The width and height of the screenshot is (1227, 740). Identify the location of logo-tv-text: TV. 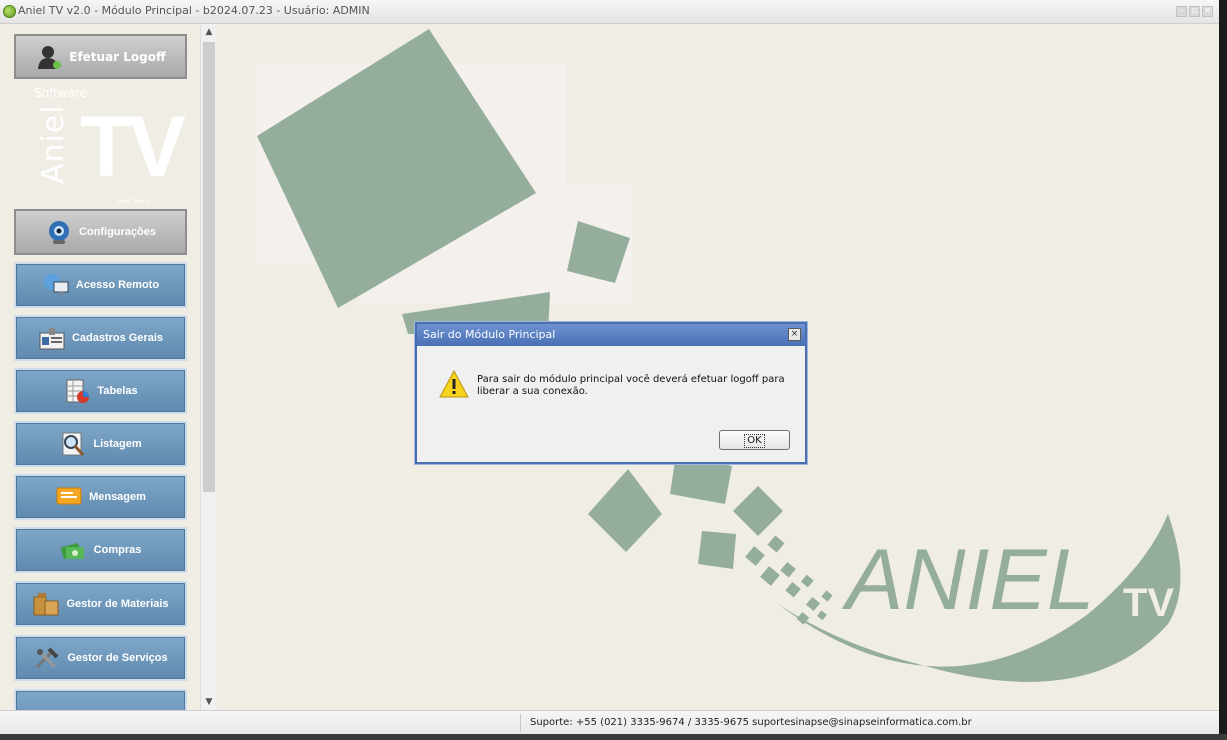
(133, 147).